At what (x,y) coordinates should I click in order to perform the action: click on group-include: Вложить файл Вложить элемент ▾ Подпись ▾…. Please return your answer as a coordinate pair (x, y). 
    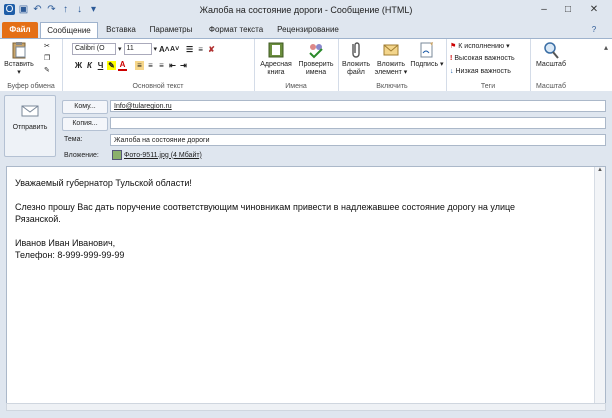
    Looking at the image, I should click on (392, 65).